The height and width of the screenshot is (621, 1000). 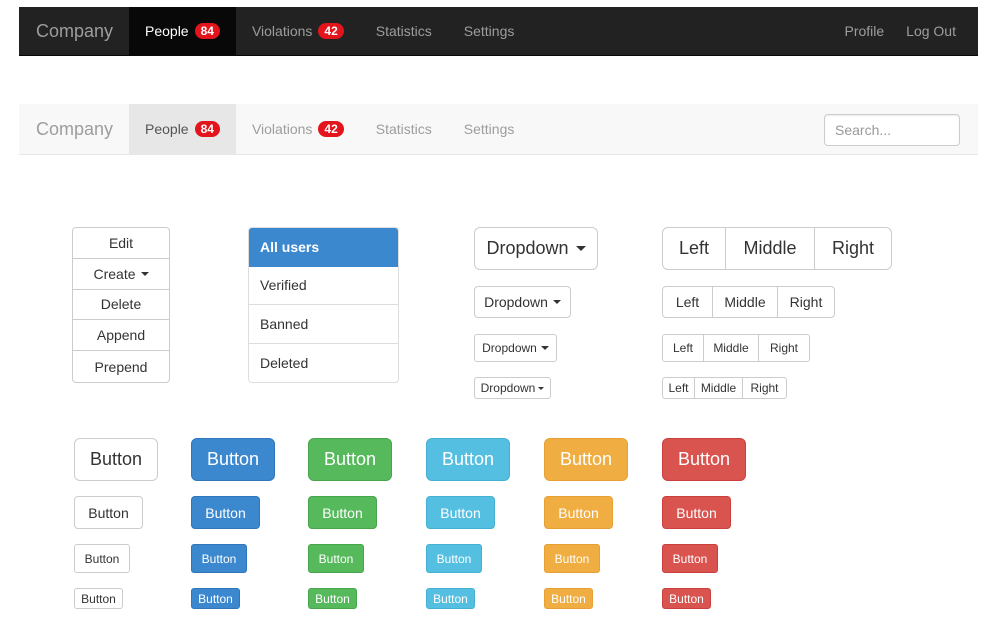 What do you see at coordinates (892, 130) in the screenshot?
I see `search-input` at bounding box center [892, 130].